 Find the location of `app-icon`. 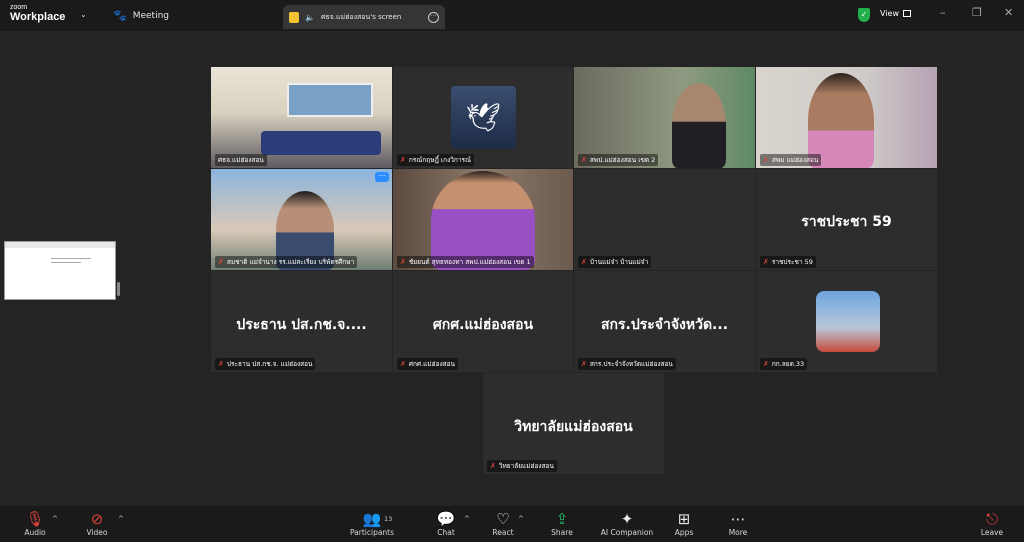

app-icon is located at coordinates (294, 17).